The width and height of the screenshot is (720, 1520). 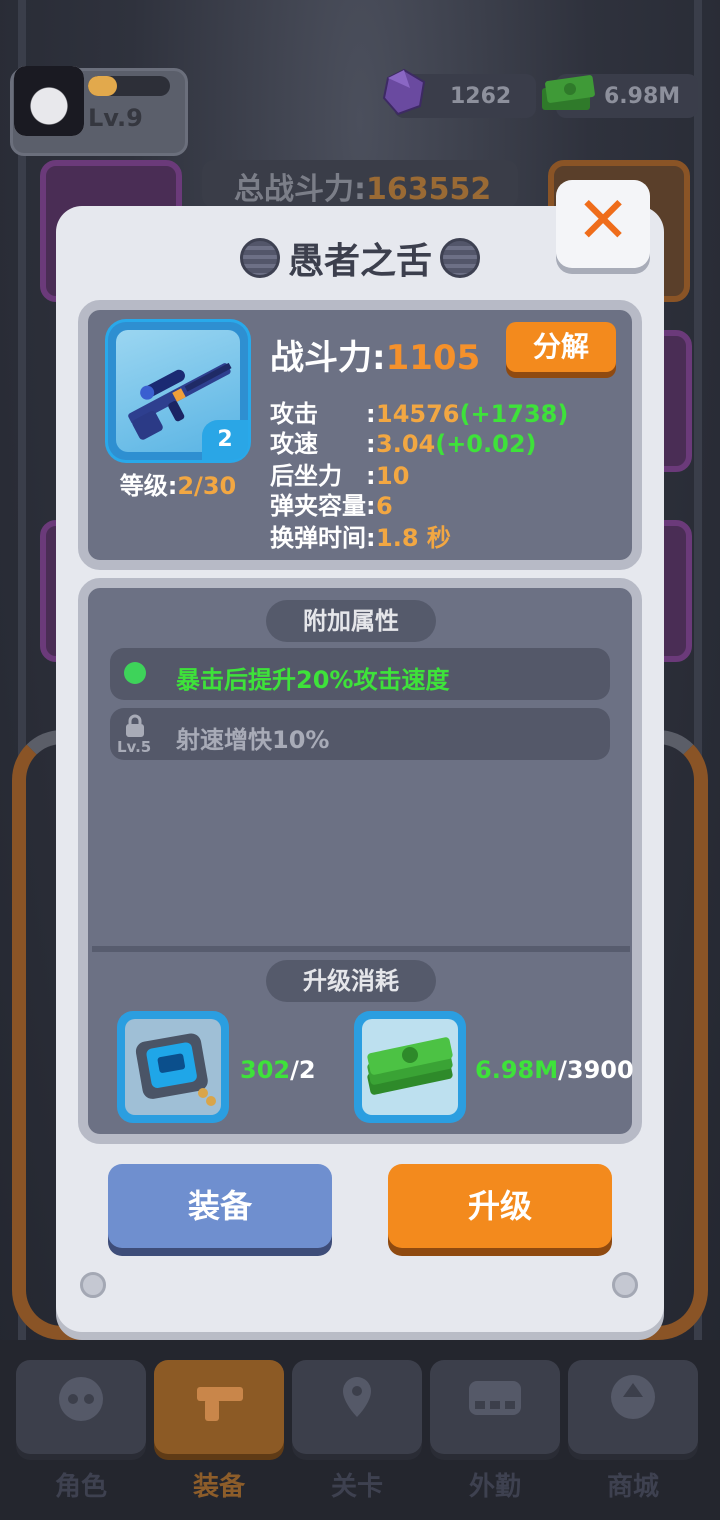 I want to click on weapon-level-value: 2/30, so click(x=207, y=486).